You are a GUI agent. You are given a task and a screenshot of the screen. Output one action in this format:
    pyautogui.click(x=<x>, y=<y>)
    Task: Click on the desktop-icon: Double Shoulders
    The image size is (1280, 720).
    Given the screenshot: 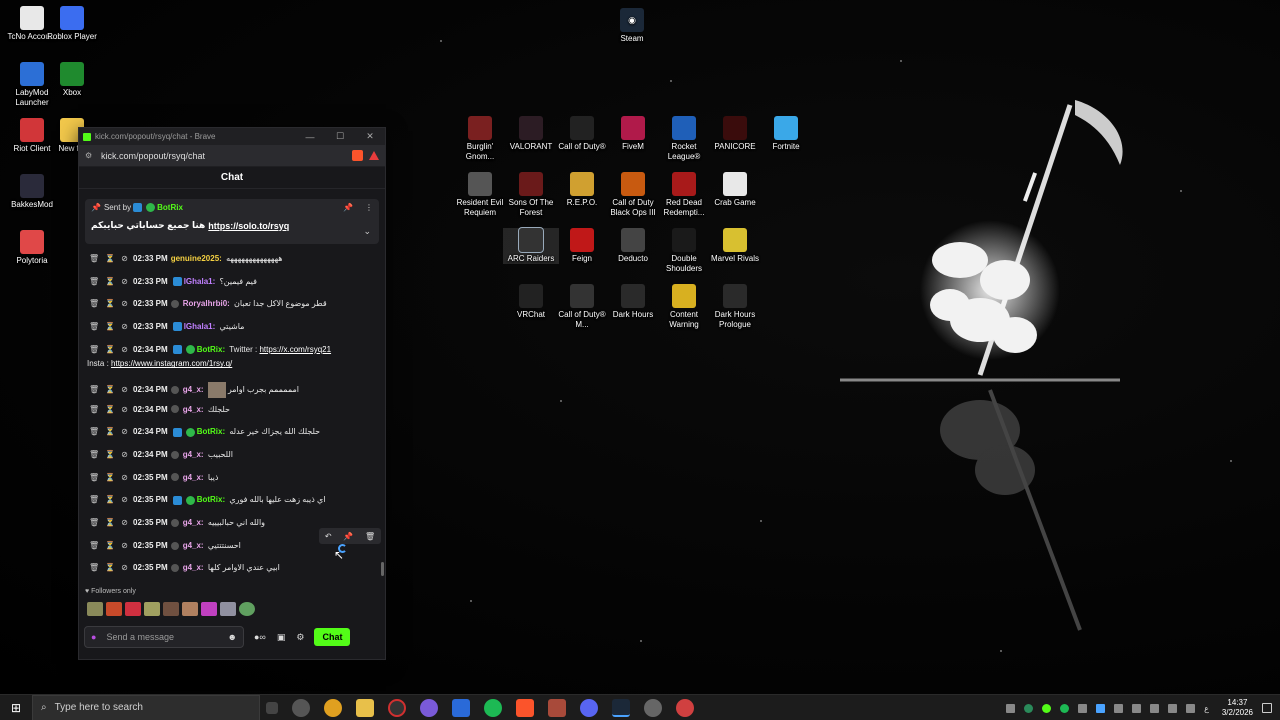 What is the action you would take?
    pyautogui.click(x=684, y=251)
    